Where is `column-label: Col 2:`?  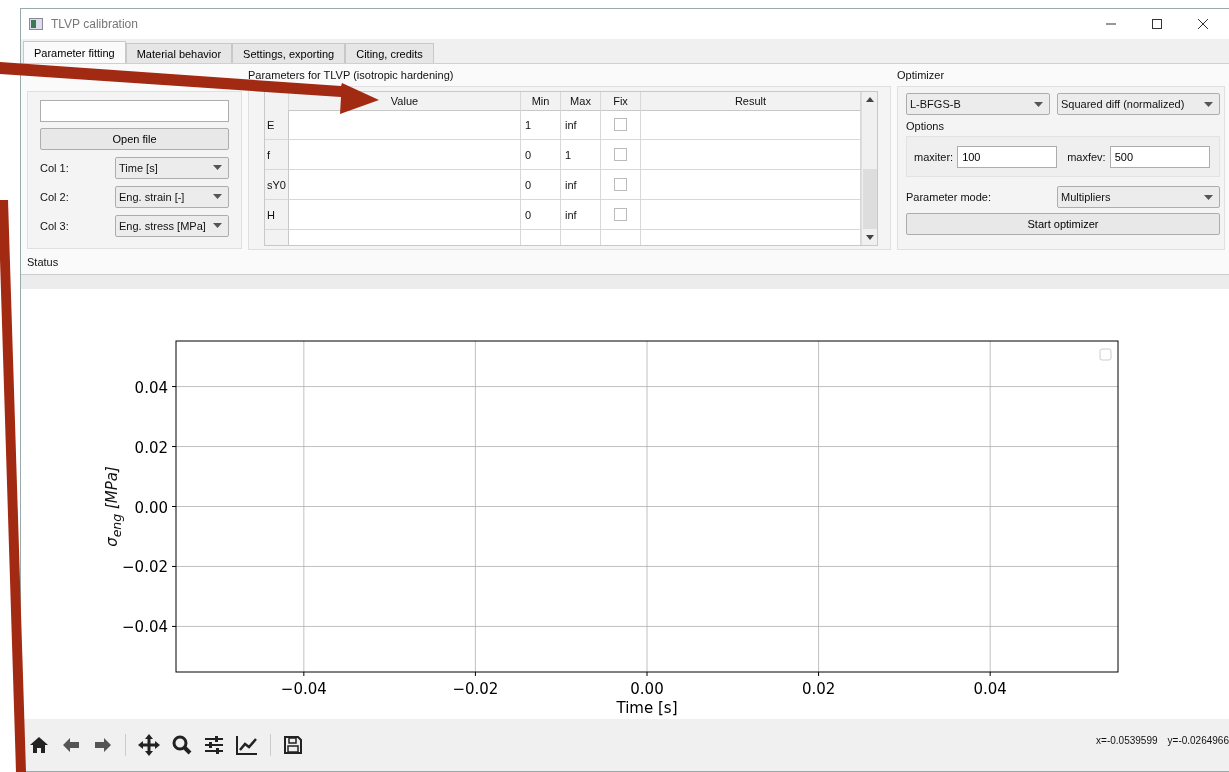
column-label: Col 2: is located at coordinates (55, 196).